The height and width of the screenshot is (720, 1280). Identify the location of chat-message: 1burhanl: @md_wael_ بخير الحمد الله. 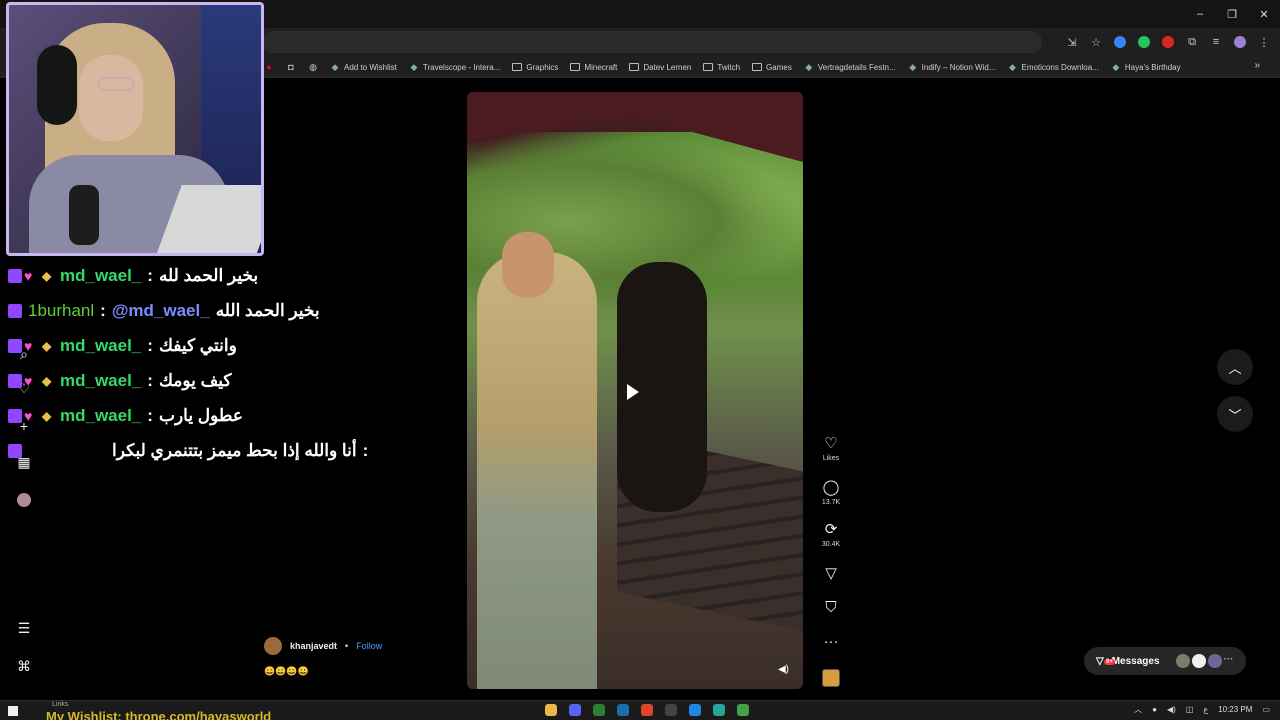
(198, 310).